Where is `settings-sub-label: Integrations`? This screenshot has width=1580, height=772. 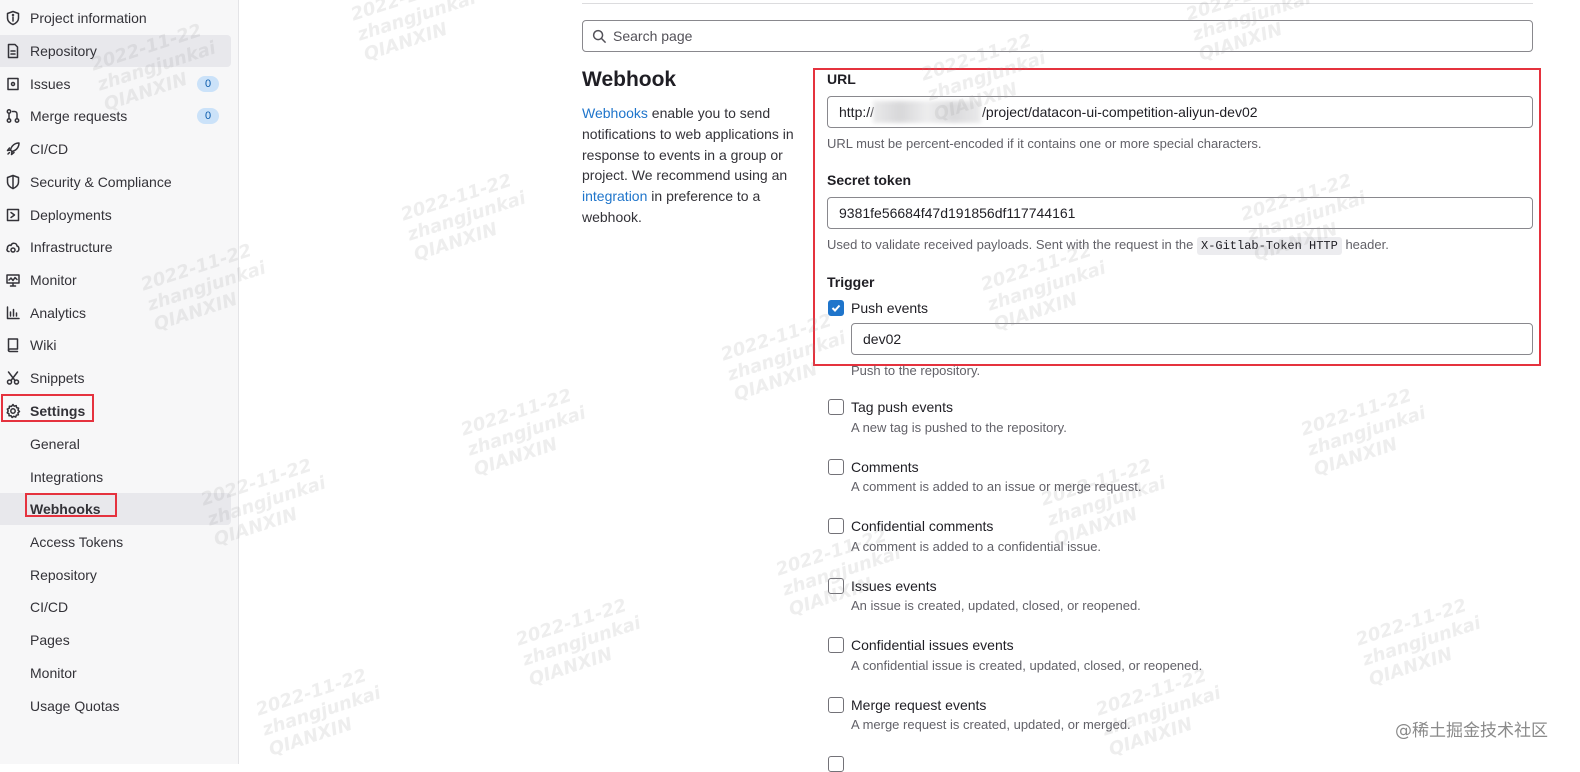 settings-sub-label: Integrations is located at coordinates (67, 477).